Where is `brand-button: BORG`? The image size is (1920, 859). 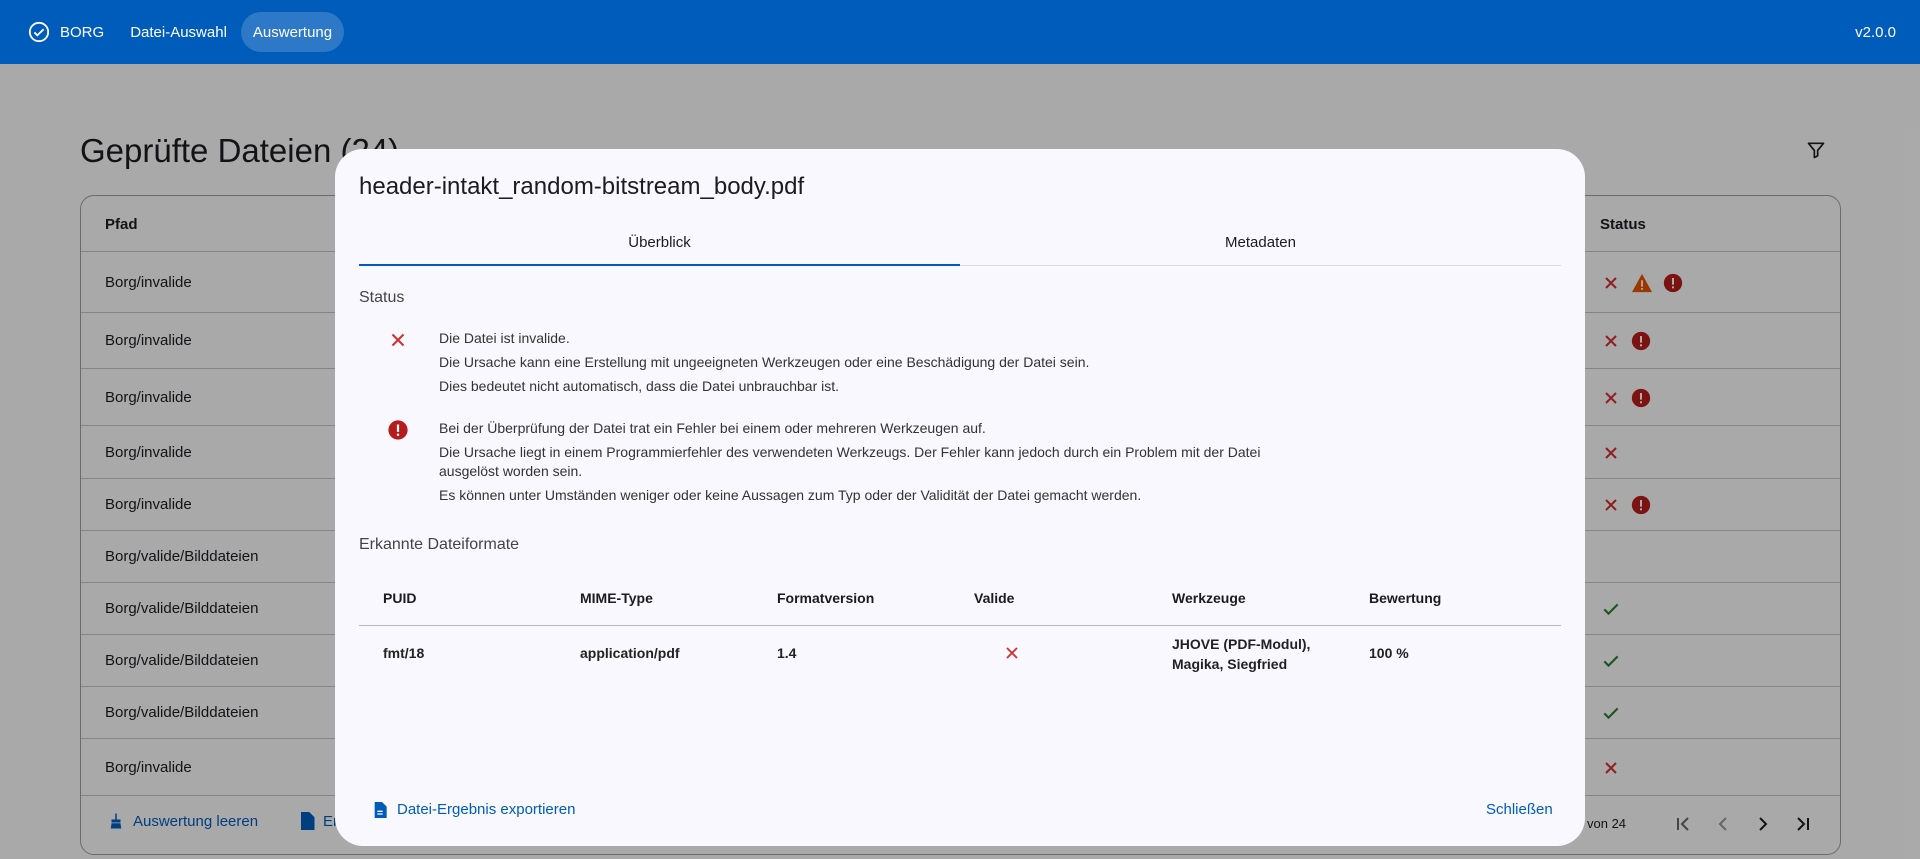
brand-button: BORG is located at coordinates (70, 32).